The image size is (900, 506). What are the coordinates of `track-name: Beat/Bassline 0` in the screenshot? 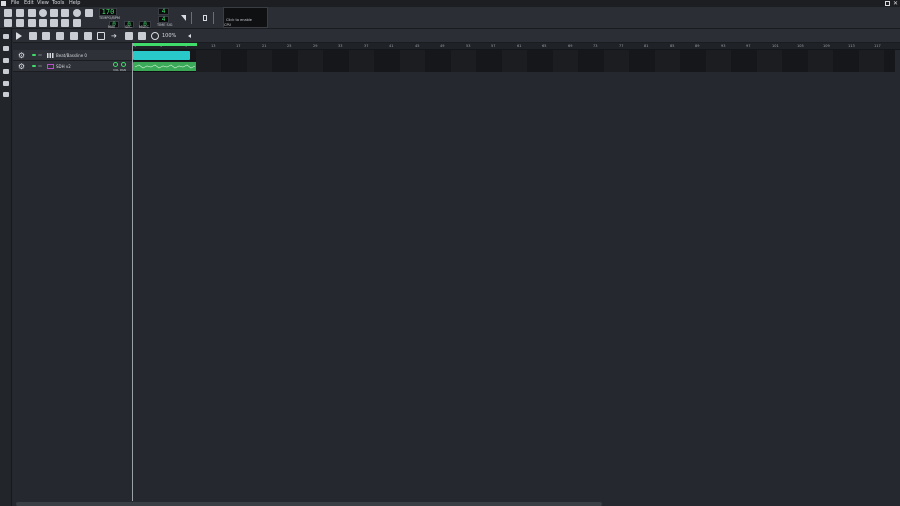 It's located at (71, 55).